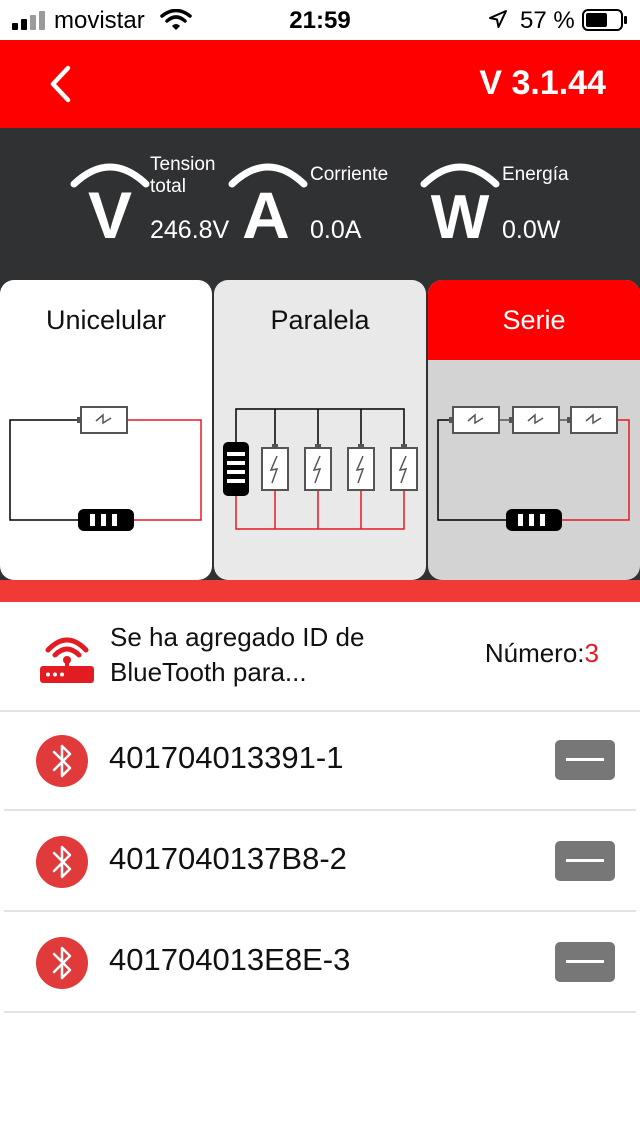  What do you see at coordinates (498, 19) in the screenshot?
I see `location-arrow-icon` at bounding box center [498, 19].